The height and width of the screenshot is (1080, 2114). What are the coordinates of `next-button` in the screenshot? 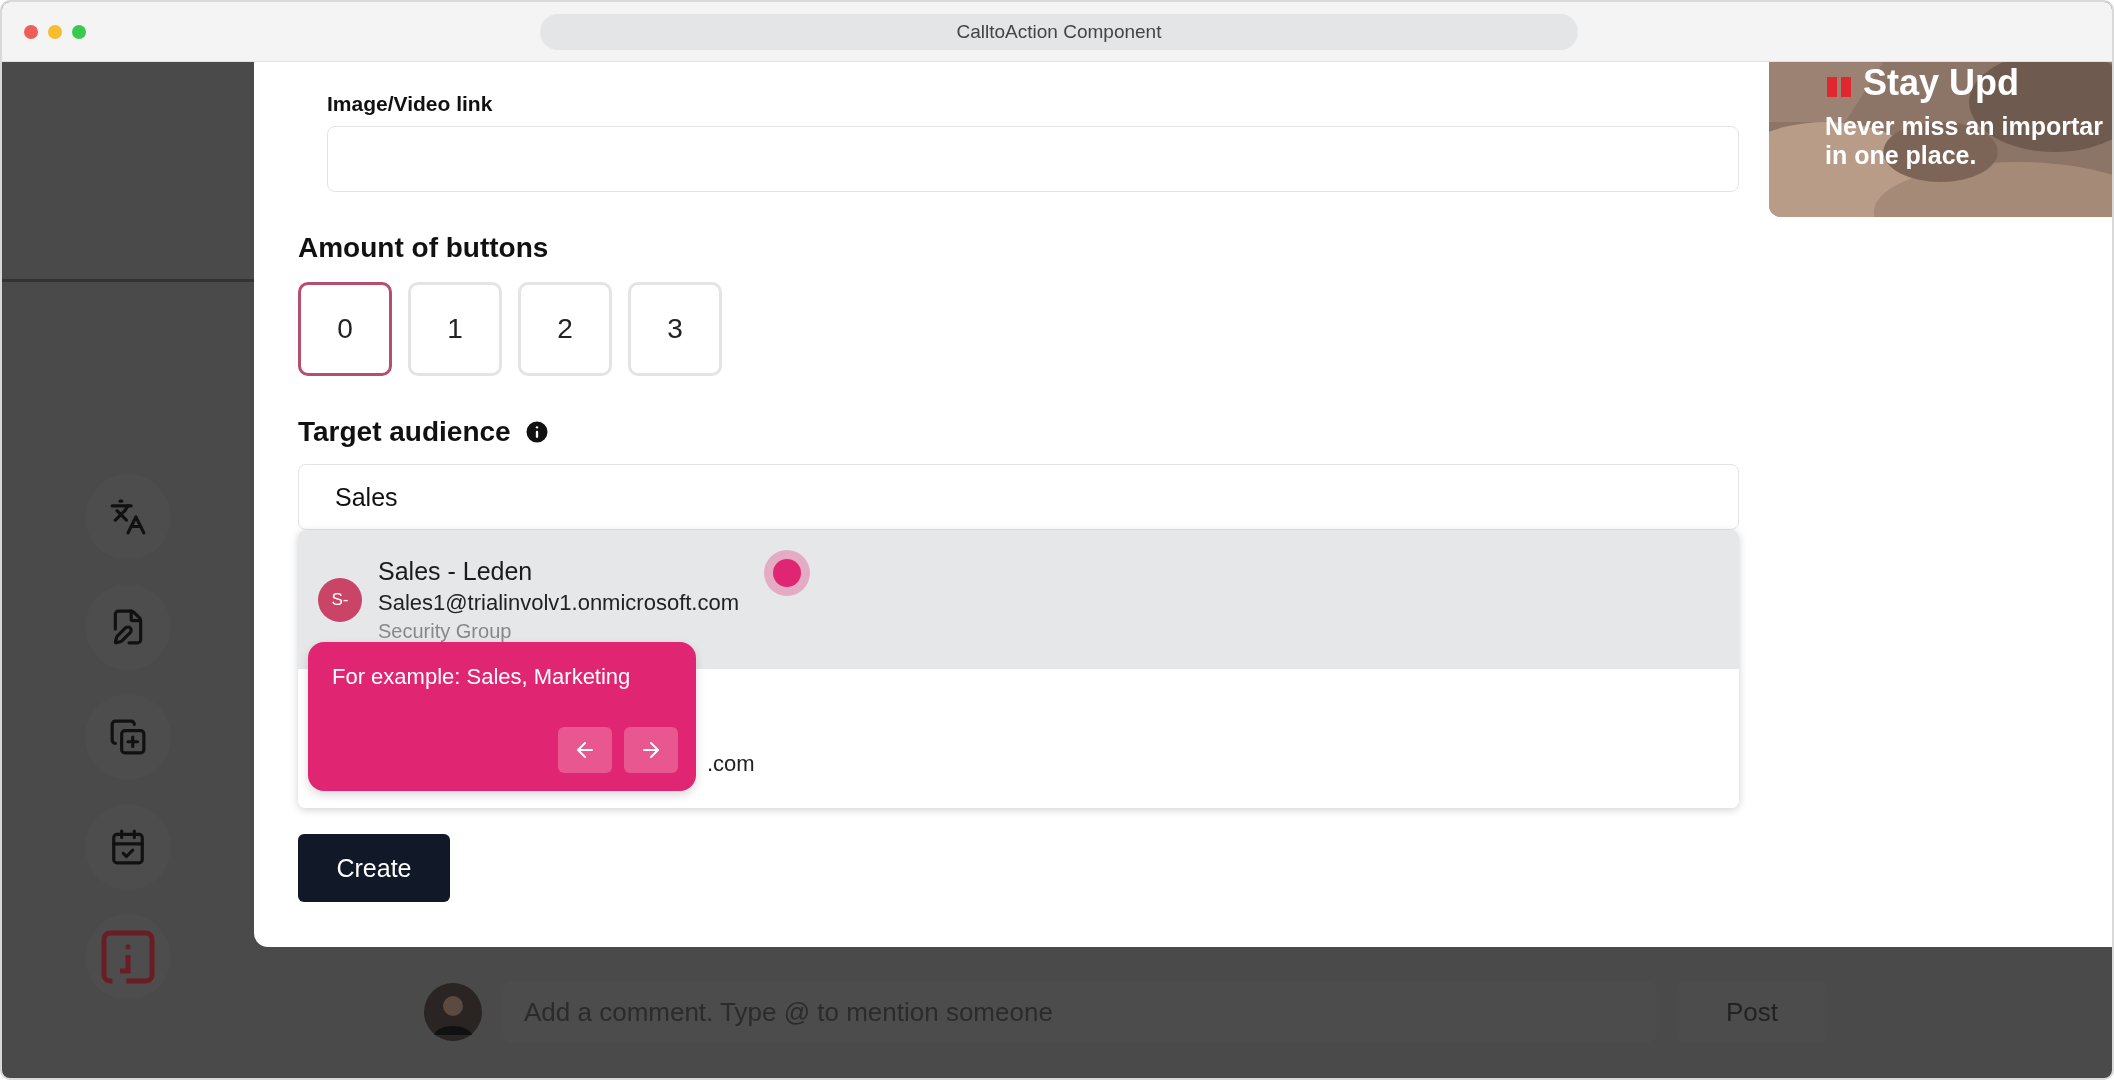 It's located at (651, 750).